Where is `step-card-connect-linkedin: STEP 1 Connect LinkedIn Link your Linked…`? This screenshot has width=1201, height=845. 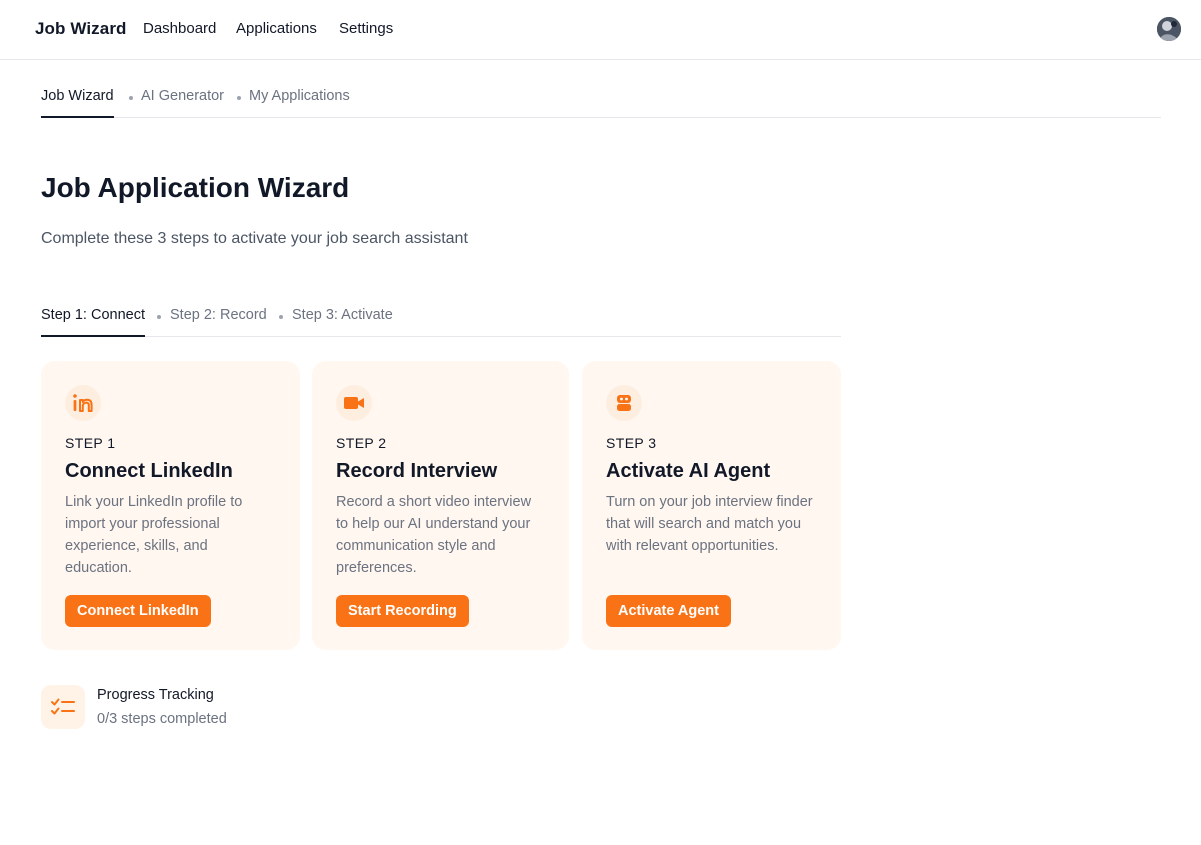 step-card-connect-linkedin: STEP 1 Connect LinkedIn Link your Linked… is located at coordinates (170, 505).